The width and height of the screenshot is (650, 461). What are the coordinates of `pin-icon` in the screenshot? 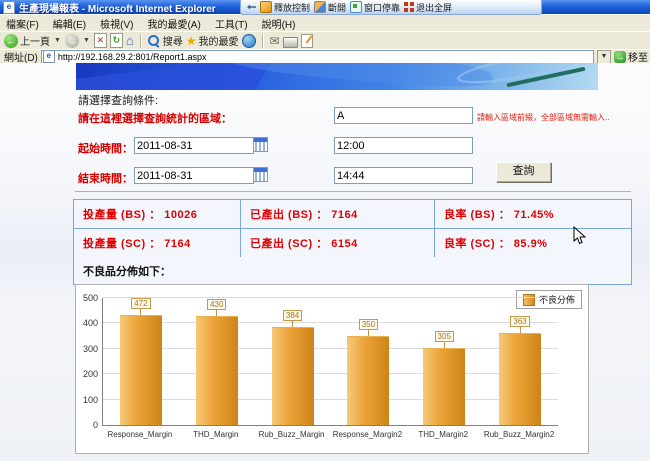 It's located at (251, 7).